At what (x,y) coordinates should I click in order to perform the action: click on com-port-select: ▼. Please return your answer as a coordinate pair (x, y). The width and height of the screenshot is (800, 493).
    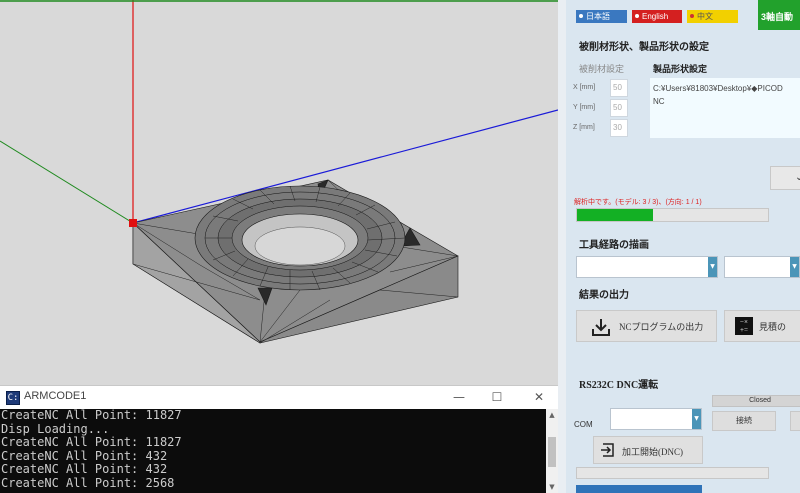
    Looking at the image, I should click on (656, 419).